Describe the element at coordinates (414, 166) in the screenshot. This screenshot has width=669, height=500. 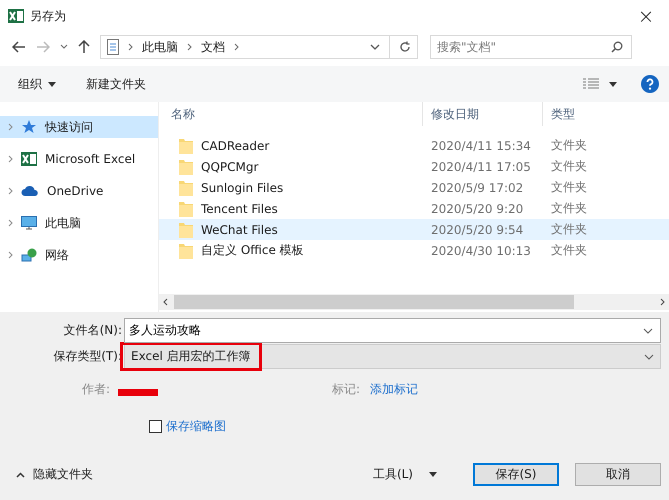
I see `file-row: QQPCMgr 2020/4/11 17:05 文件夹` at that location.